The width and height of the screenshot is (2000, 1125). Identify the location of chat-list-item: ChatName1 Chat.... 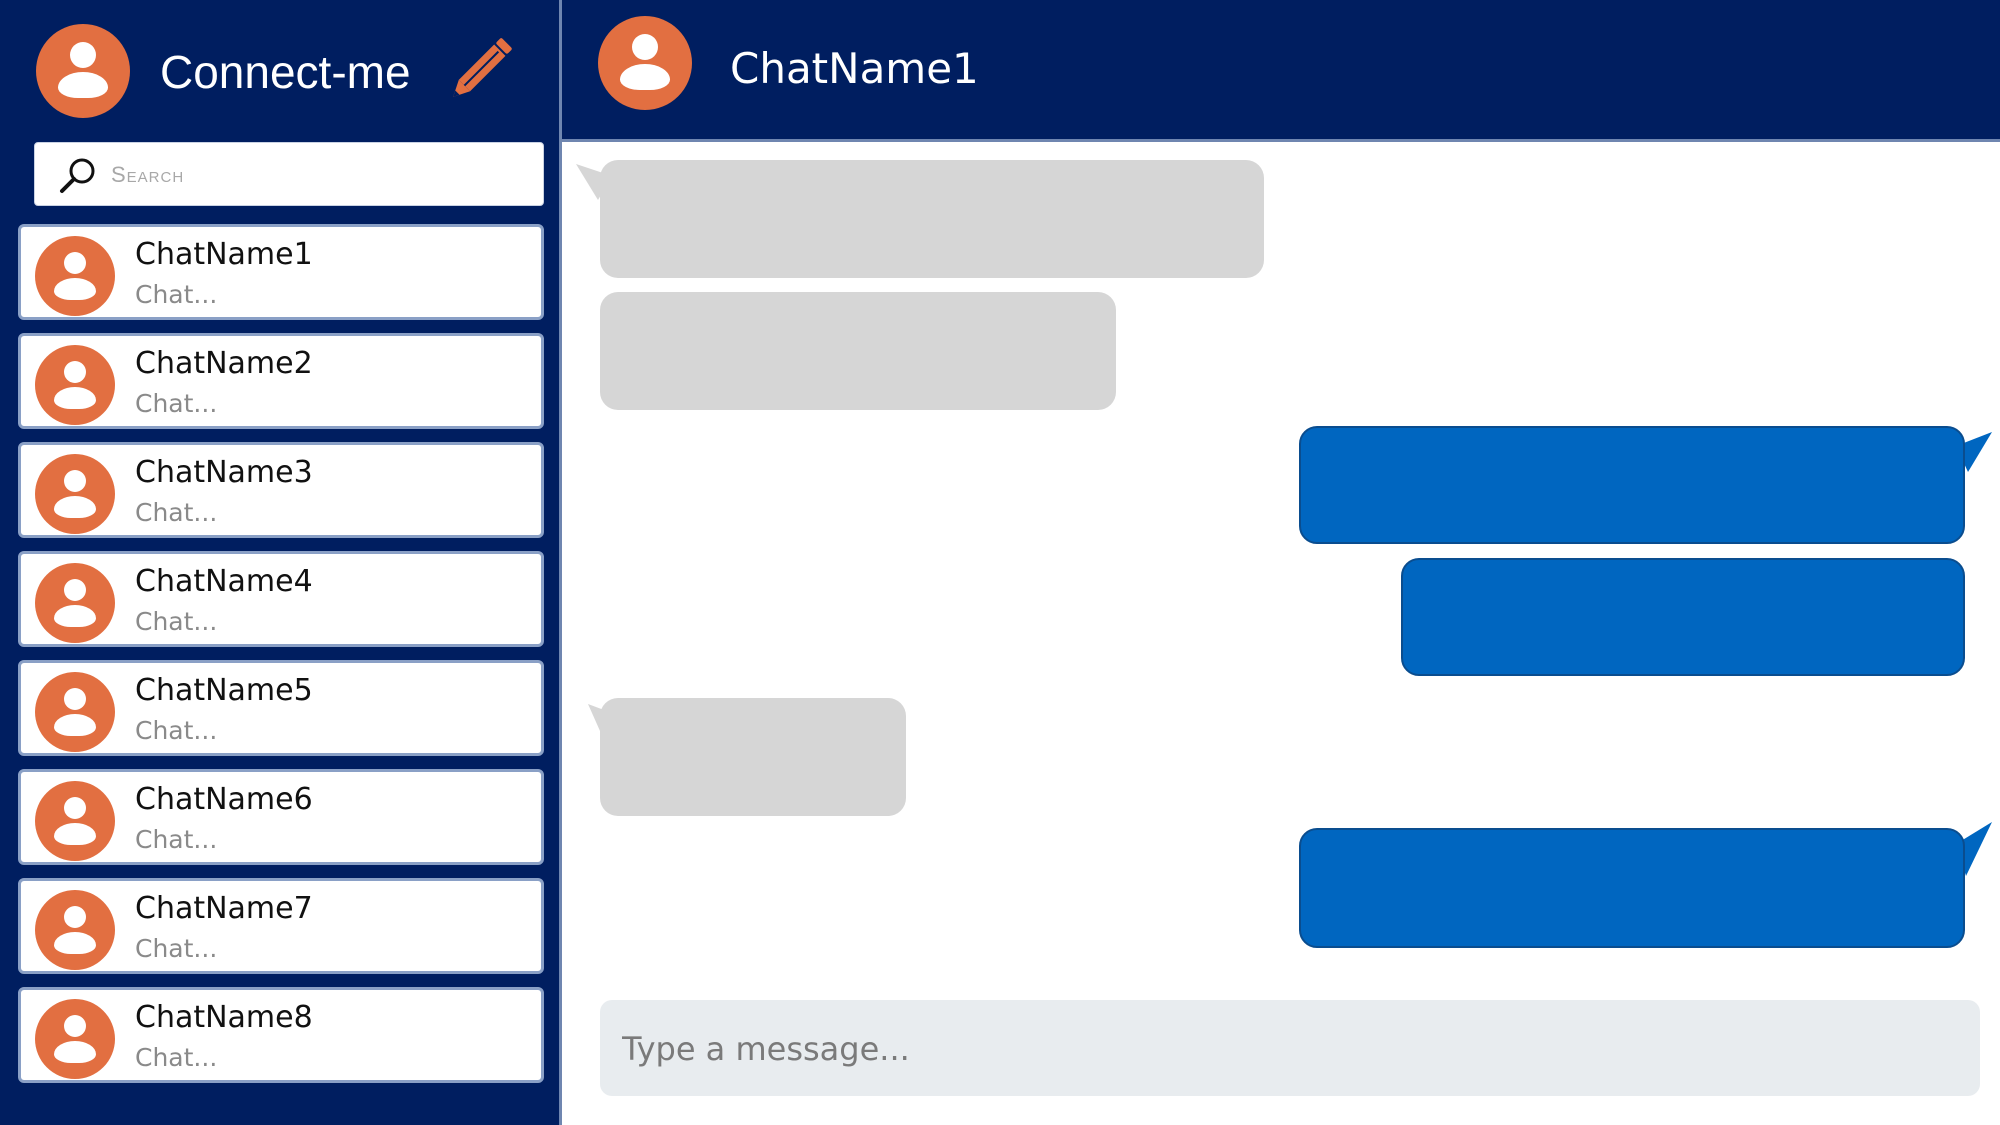
(281, 272).